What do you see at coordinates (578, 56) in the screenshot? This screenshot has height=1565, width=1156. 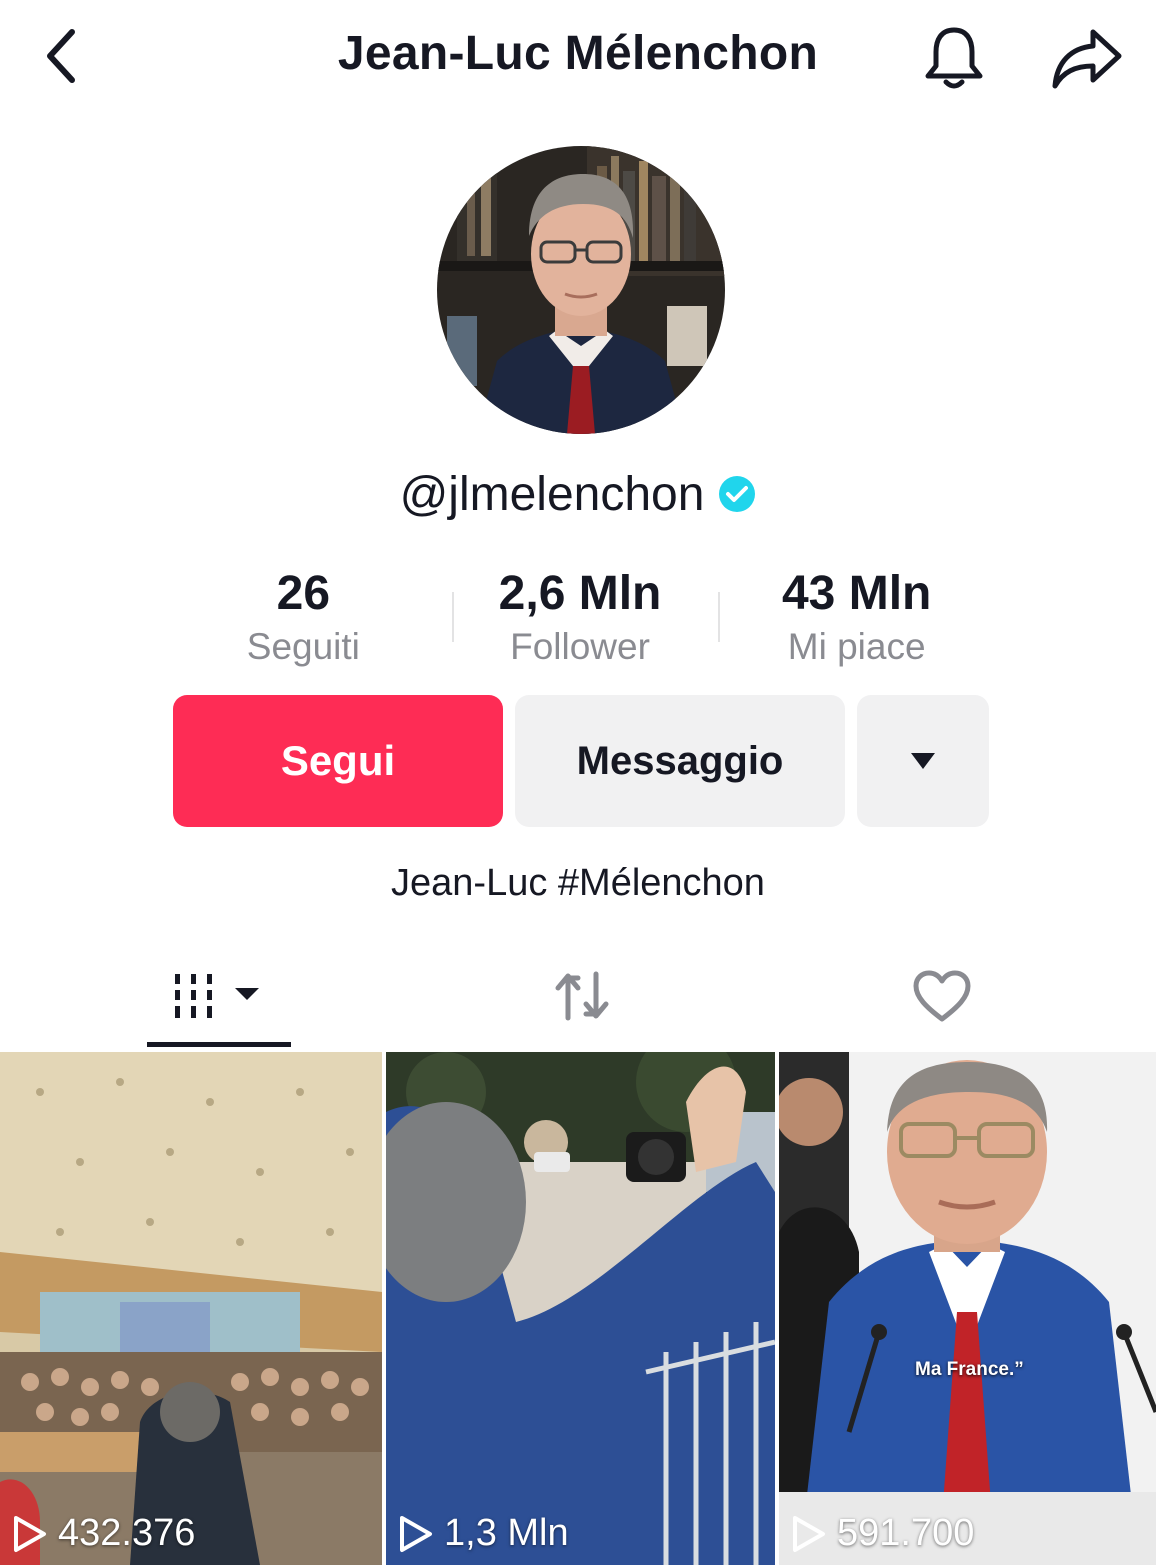 I see `header: Jean-Luc Mélenchon` at bounding box center [578, 56].